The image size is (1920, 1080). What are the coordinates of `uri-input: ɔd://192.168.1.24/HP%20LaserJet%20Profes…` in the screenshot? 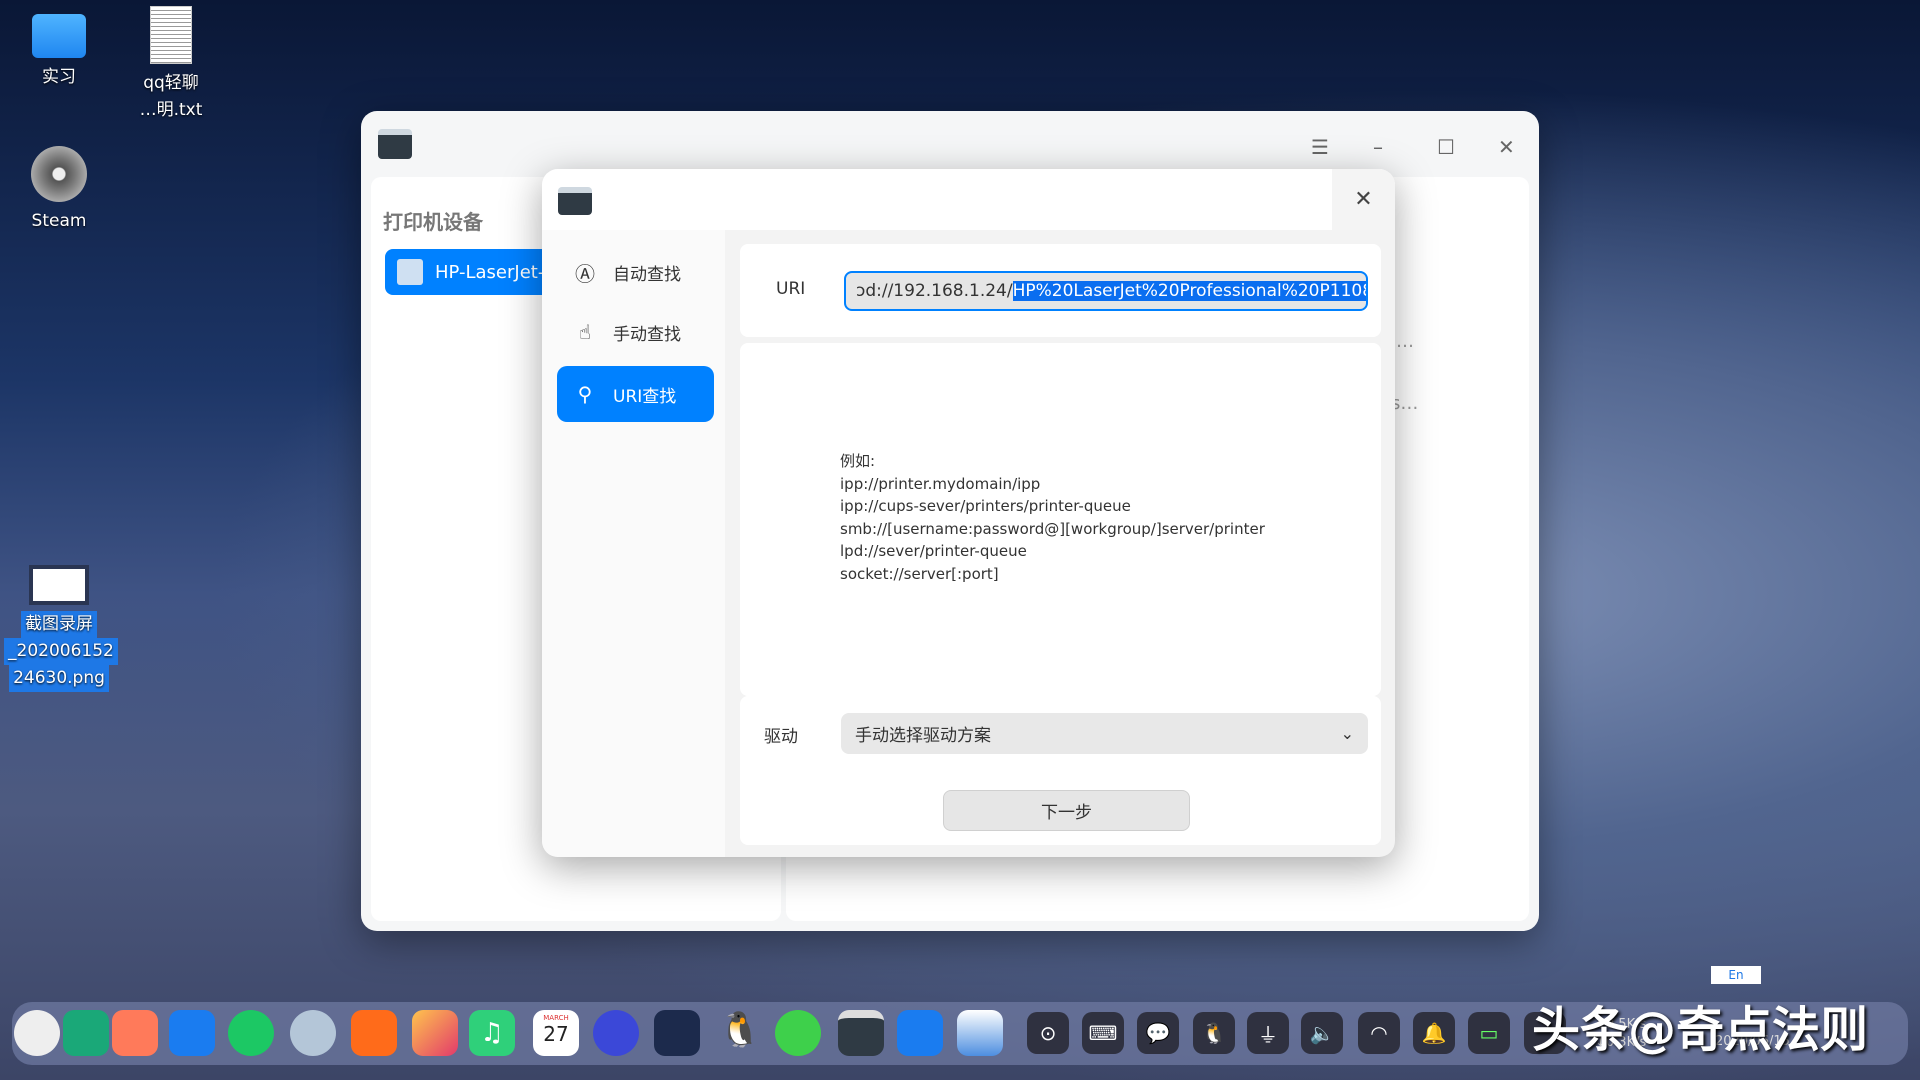 It's located at (1106, 291).